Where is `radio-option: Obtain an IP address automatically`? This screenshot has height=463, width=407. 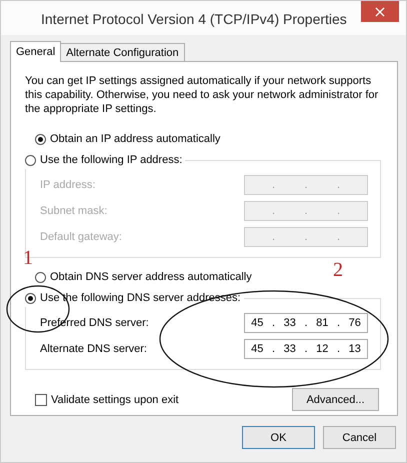 radio-option: Obtain an IP address automatically is located at coordinates (127, 139).